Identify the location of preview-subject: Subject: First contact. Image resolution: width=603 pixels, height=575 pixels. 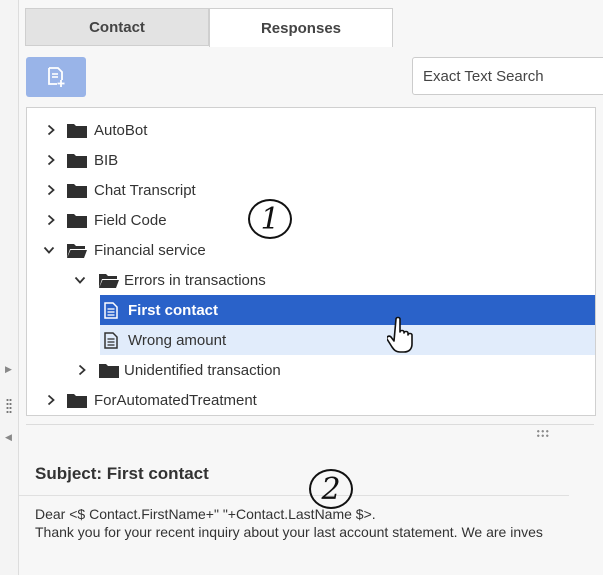
(122, 473).